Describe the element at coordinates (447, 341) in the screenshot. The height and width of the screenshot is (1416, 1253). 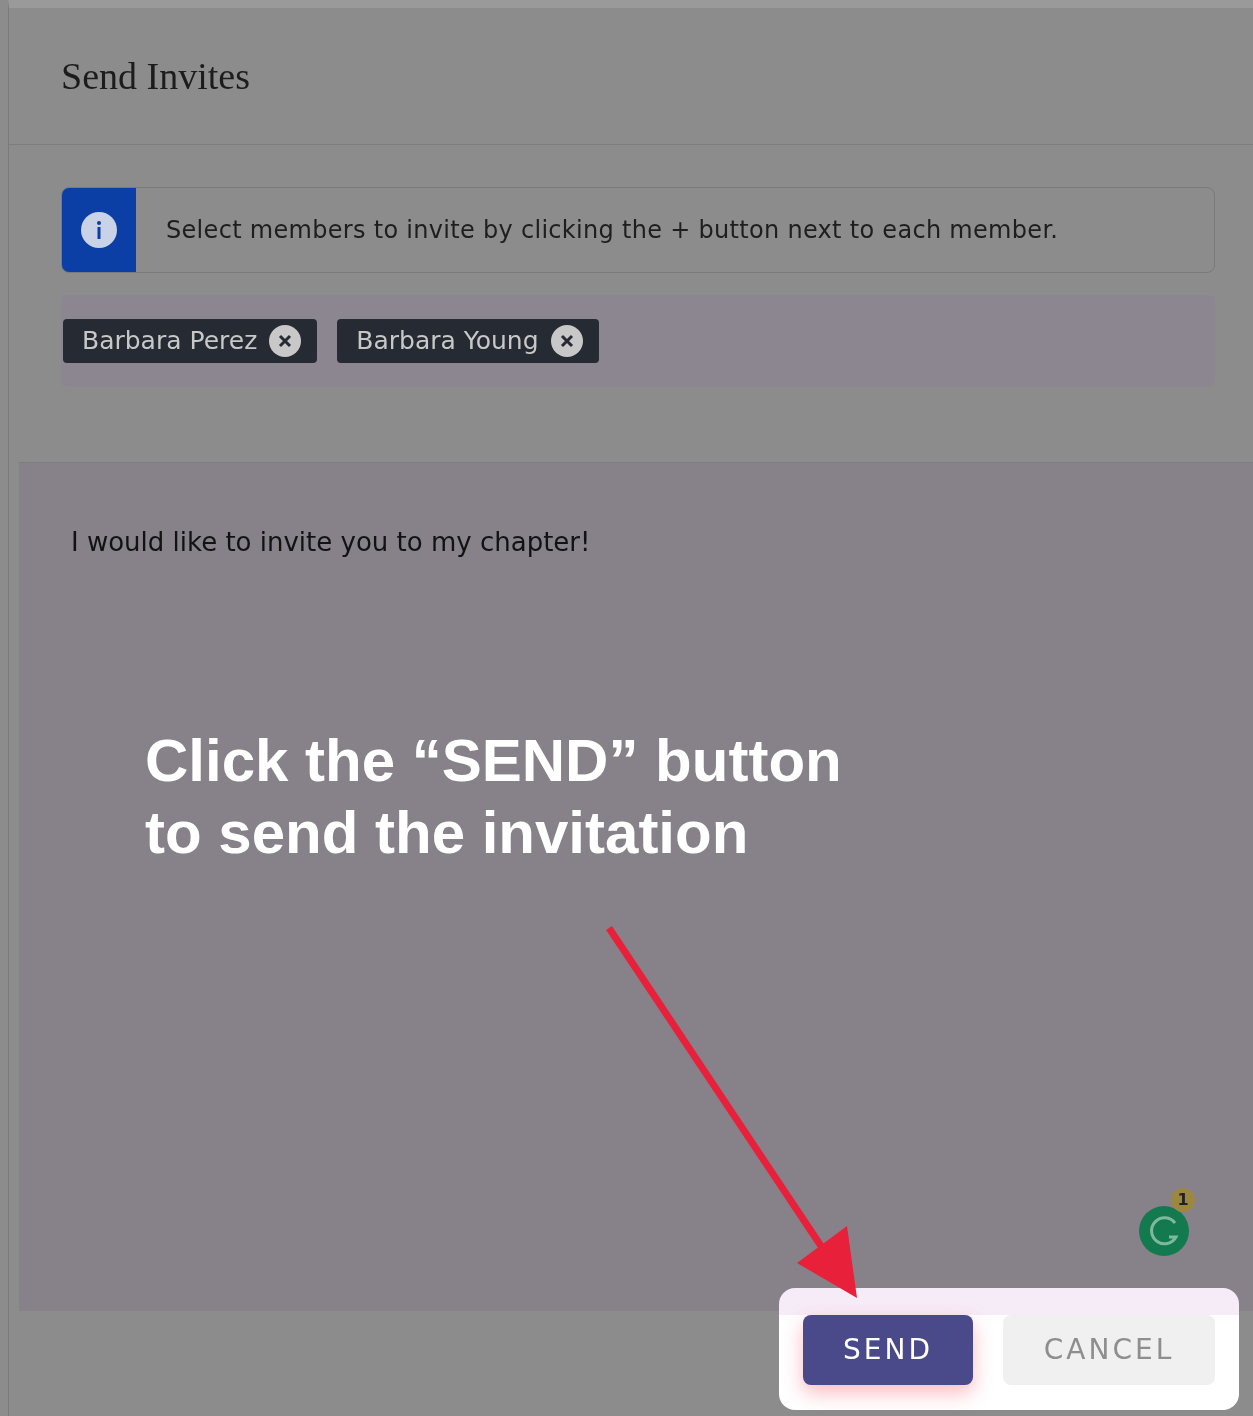
I see `member-name: Barbara Young` at that location.